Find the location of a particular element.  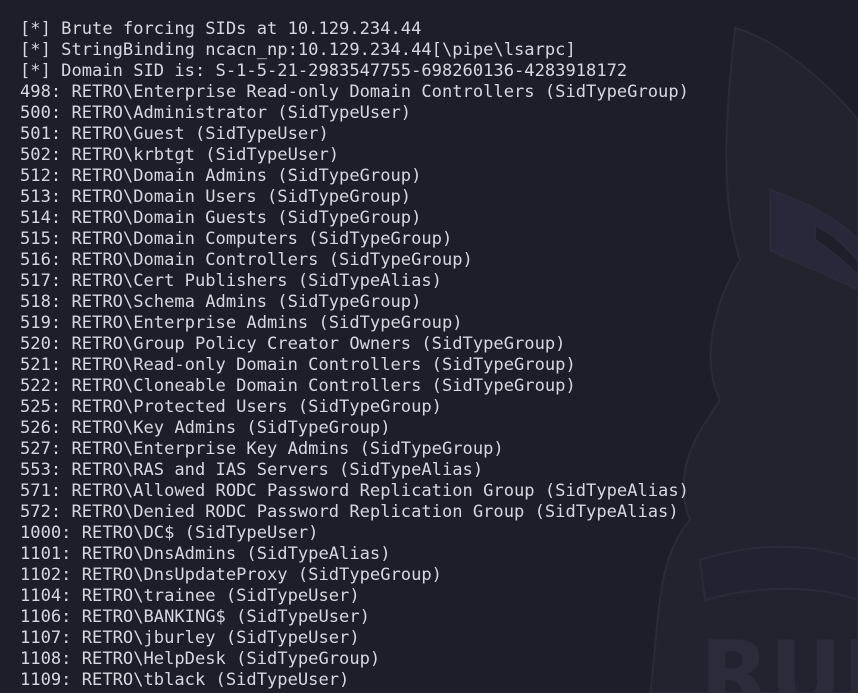

terminal-line: 518: RETRO\Schema Admins (SidTypeGroup) is located at coordinates (221, 302).